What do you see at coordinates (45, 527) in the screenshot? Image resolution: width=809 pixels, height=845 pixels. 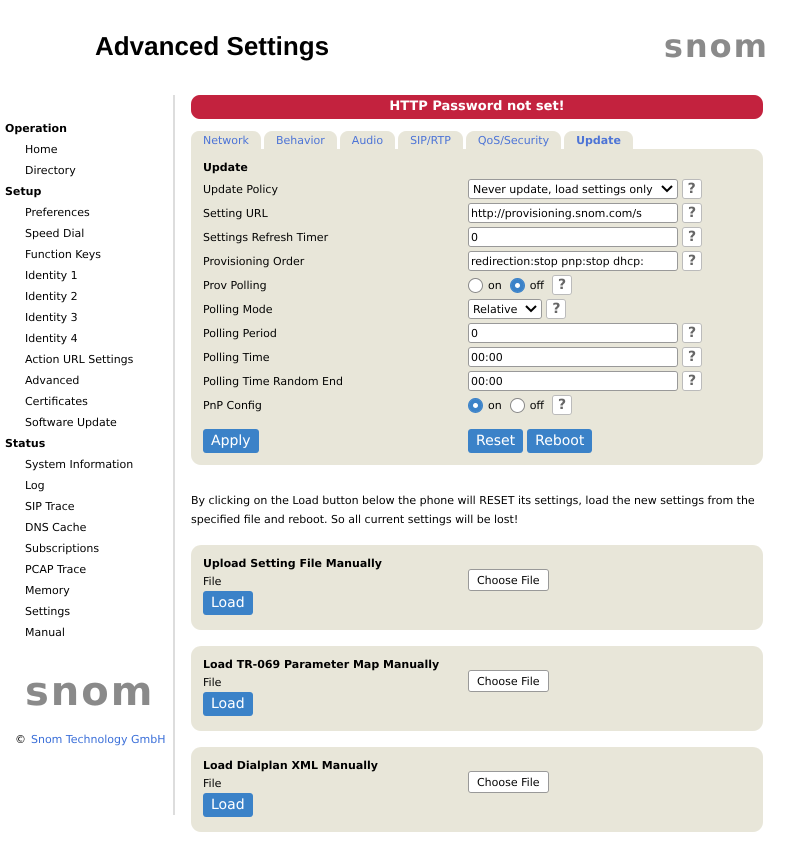 I see `sidebar-item: DNS Cache` at bounding box center [45, 527].